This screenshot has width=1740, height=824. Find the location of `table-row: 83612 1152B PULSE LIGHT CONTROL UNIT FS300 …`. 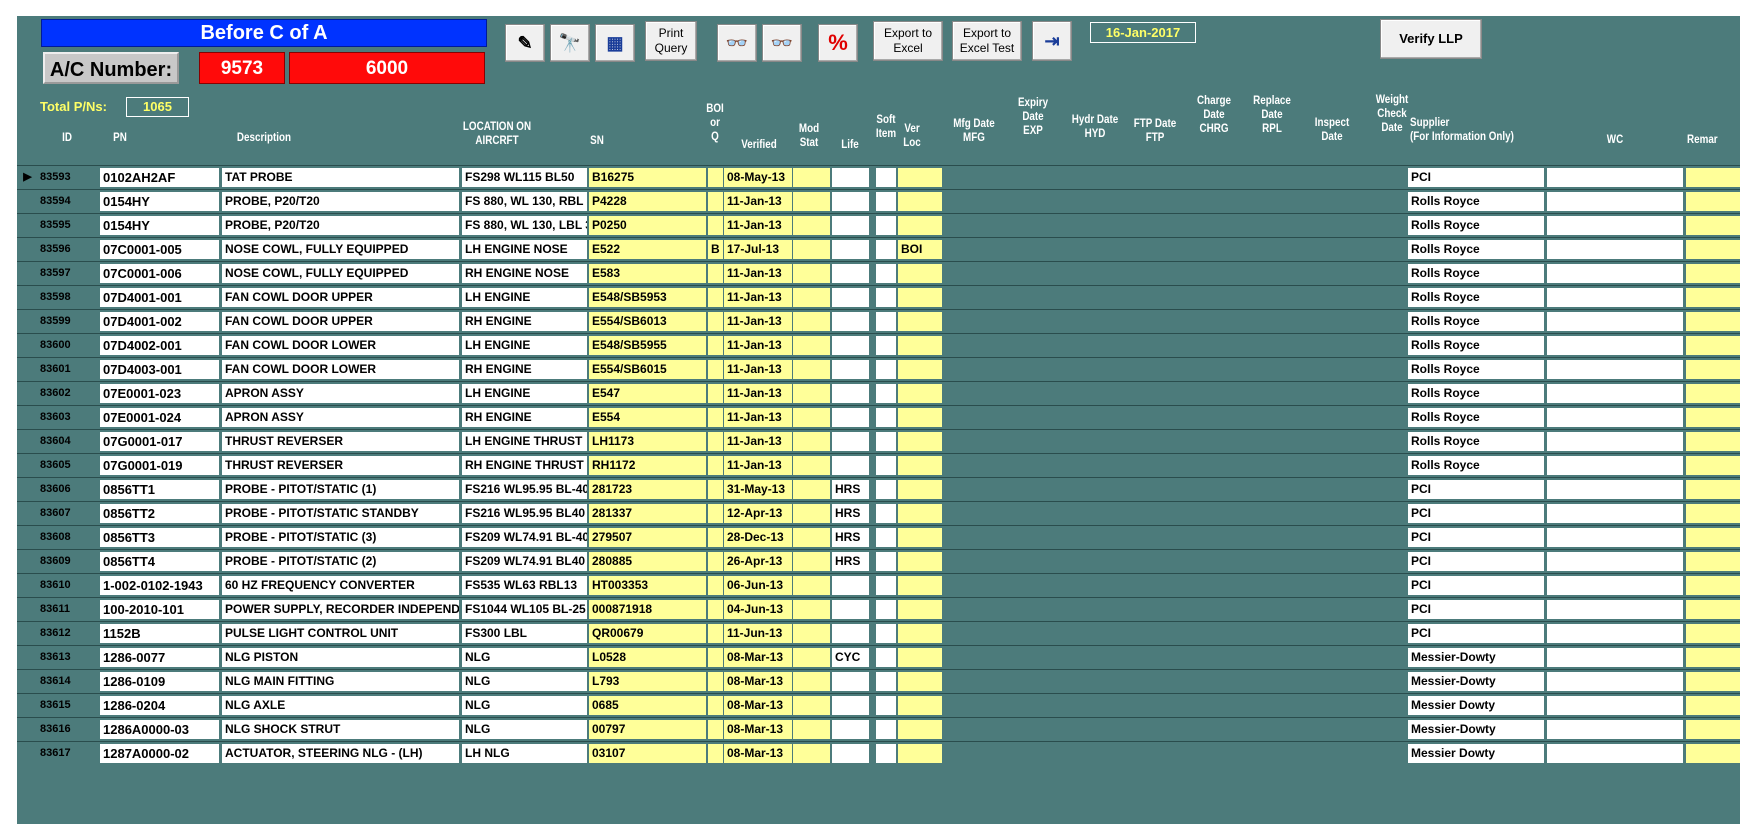

table-row: 83612 1152B PULSE LIGHT CONTROL UNIT FS300 … is located at coordinates (878, 633).